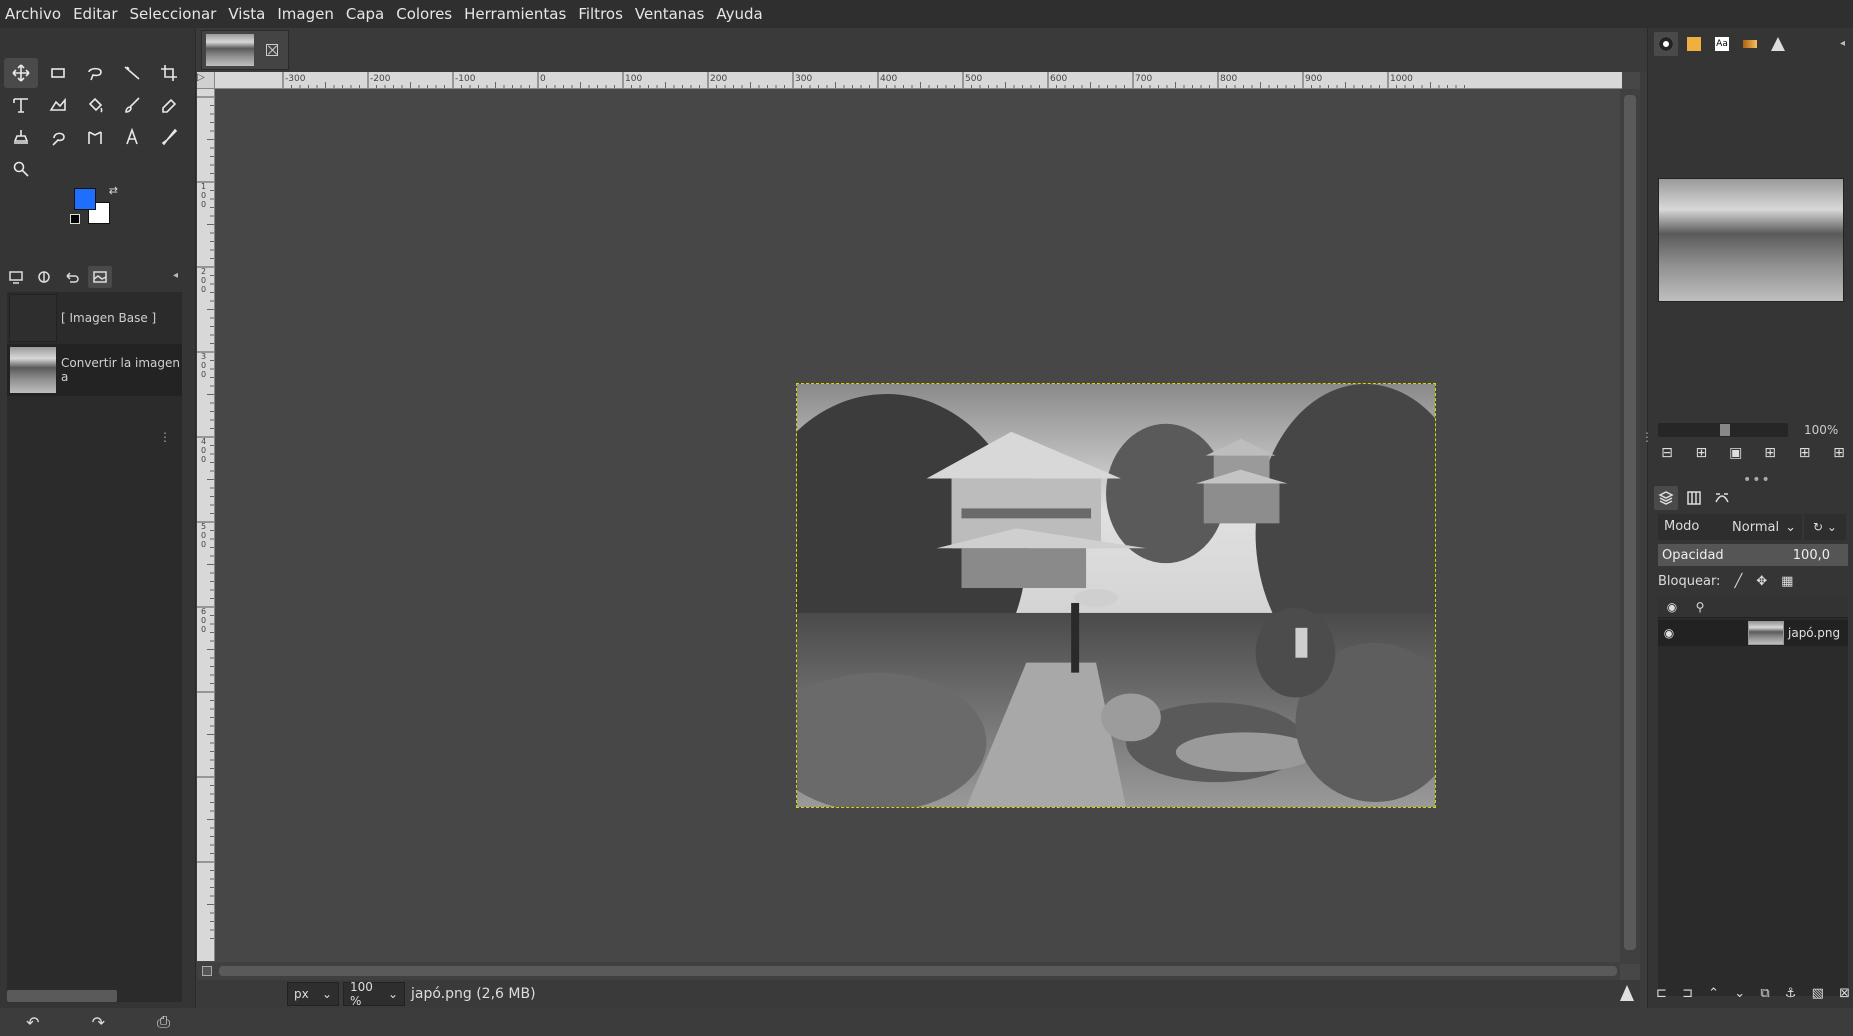 The width and height of the screenshot is (1853, 1036). I want to click on vertical-ruler: 100200300400500600, so click(206, 525).